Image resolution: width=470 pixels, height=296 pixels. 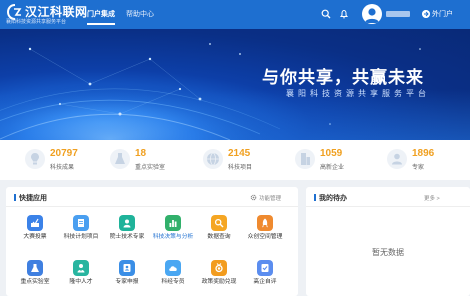 What do you see at coordinates (81, 268) in the screenshot?
I see `talent-icon` at bounding box center [81, 268].